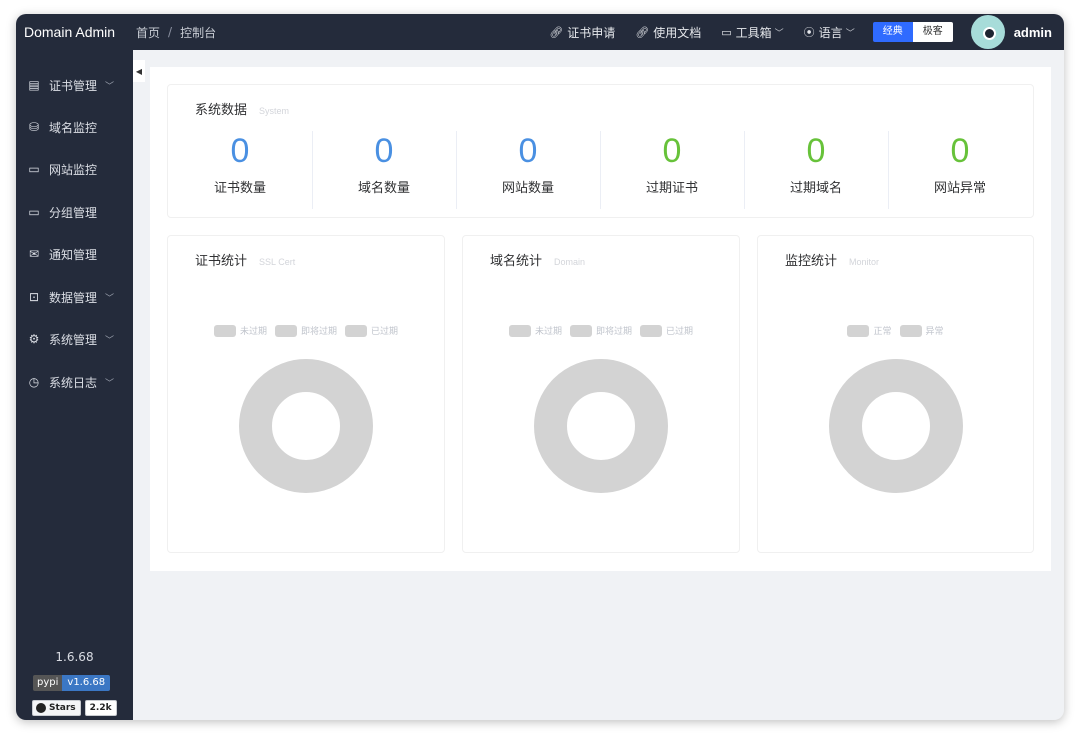  What do you see at coordinates (726, 32) in the screenshot?
I see `briefcase-icon: ▭` at bounding box center [726, 32].